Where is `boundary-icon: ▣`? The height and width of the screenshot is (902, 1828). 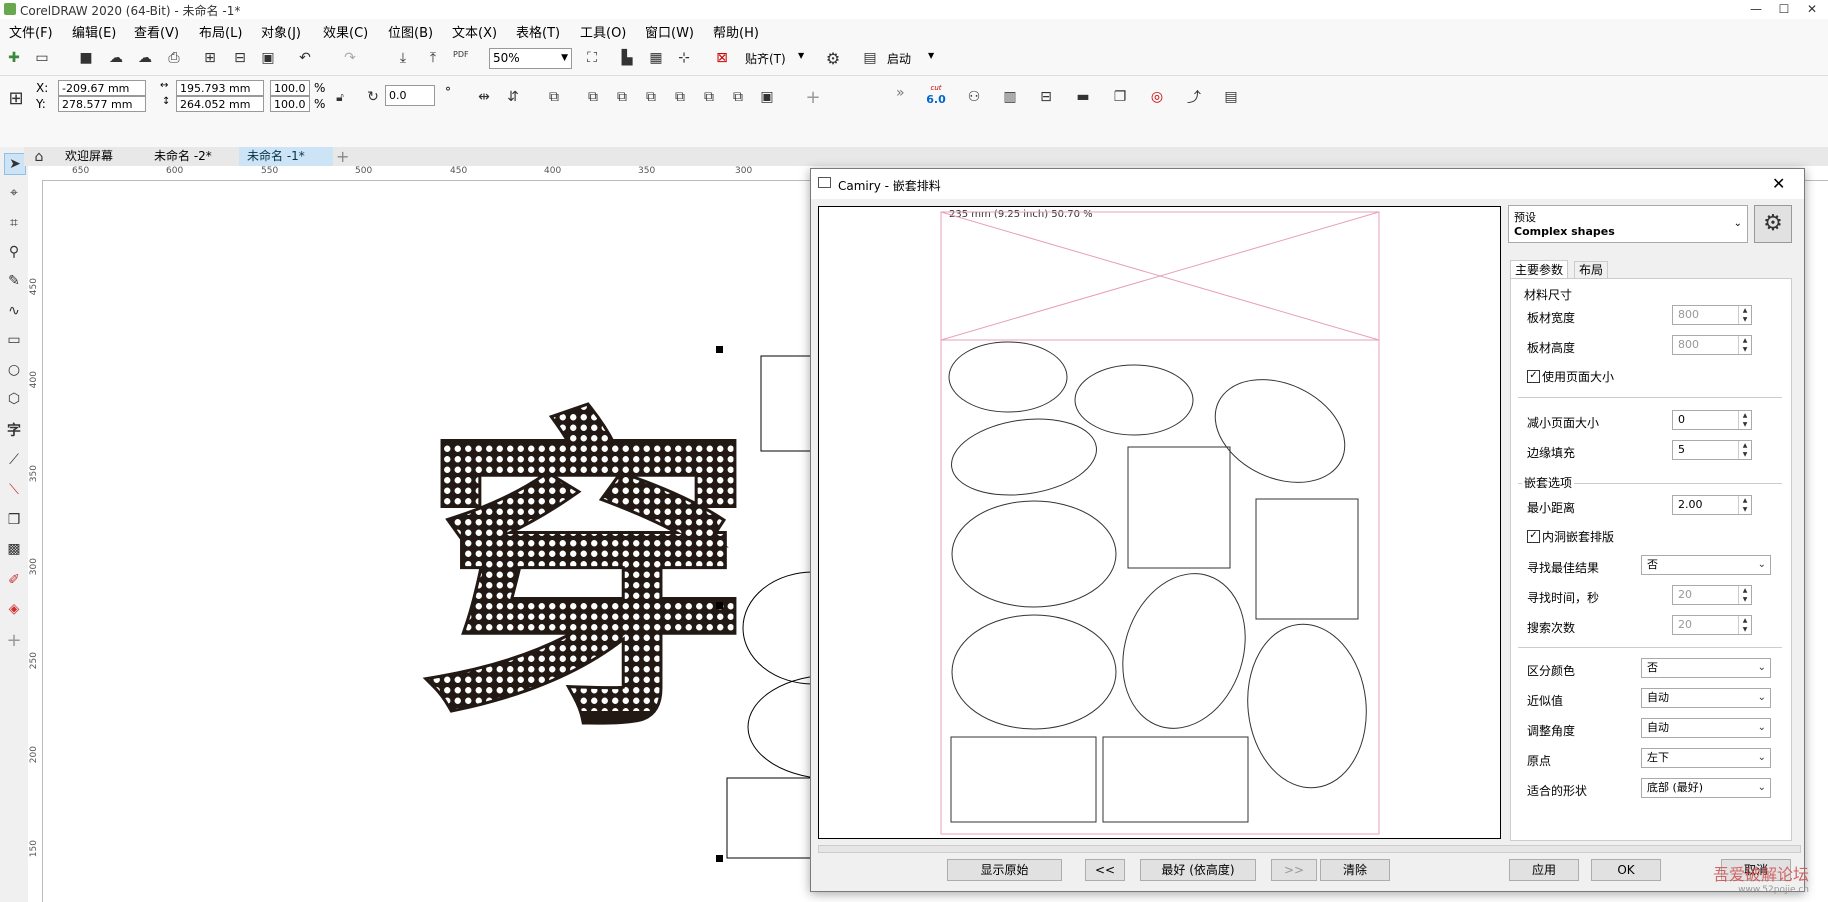
boundary-icon: ▣ is located at coordinates (767, 97).